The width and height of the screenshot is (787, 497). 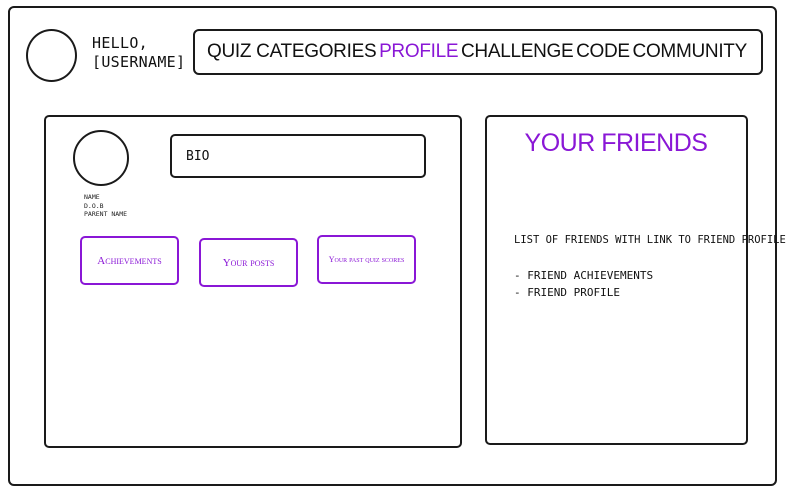 I want to click on bio-label: BIO, so click(x=198, y=156).